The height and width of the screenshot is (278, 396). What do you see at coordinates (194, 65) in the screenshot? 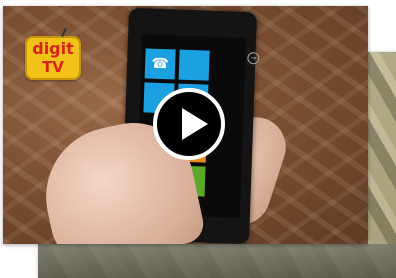
I see `tile` at bounding box center [194, 65].